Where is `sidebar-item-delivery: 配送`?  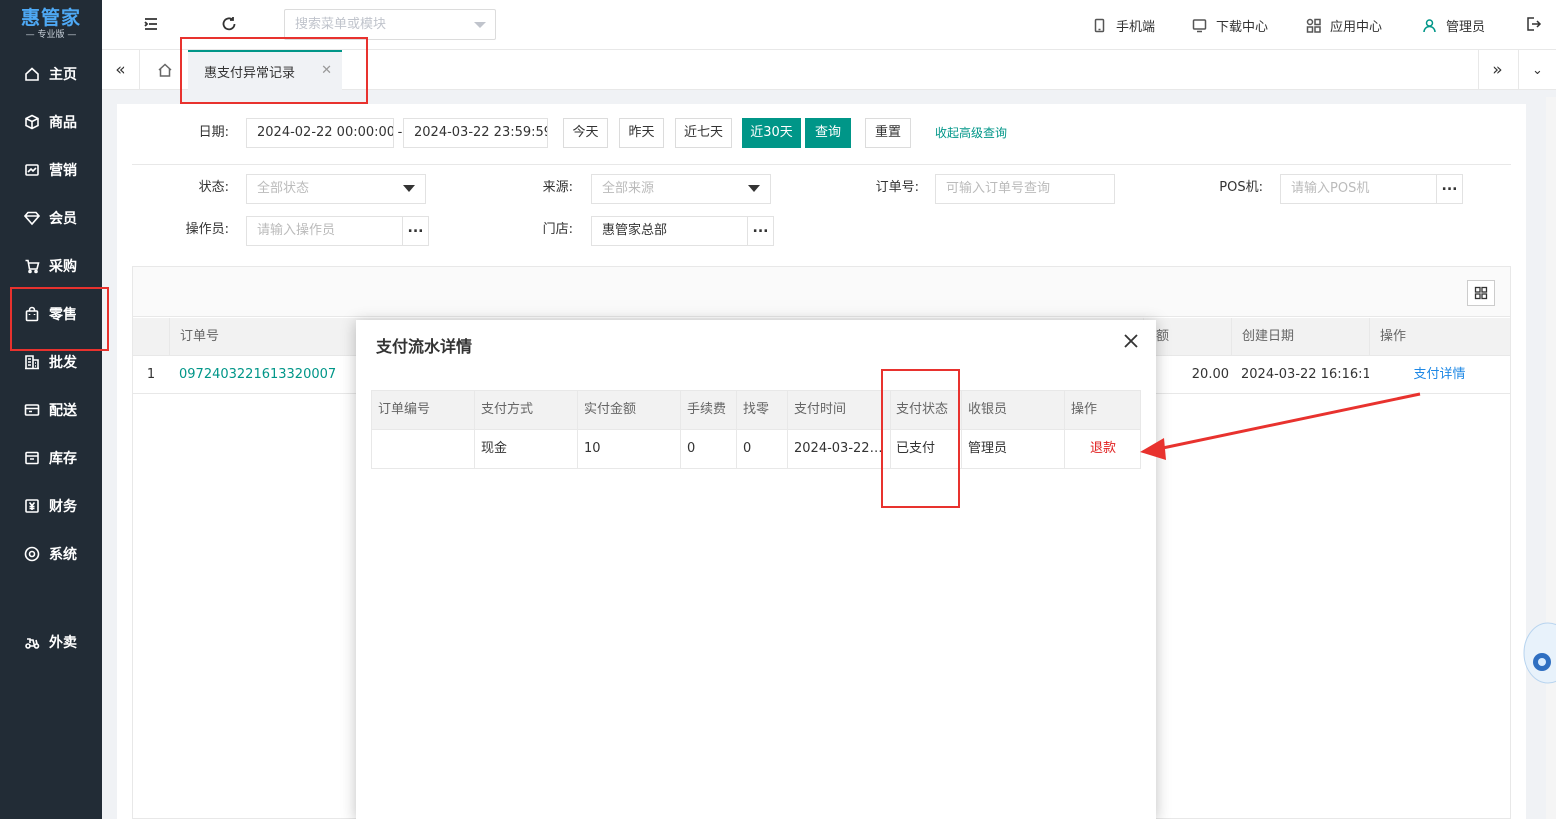
sidebar-item-delivery: 配送 is located at coordinates (51, 410).